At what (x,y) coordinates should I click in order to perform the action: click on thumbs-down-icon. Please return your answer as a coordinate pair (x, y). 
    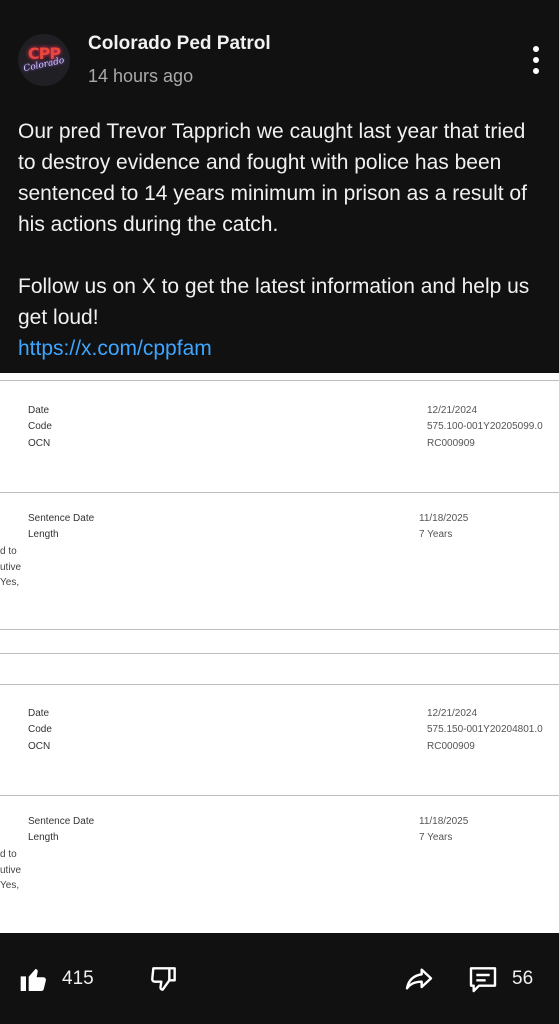
    Looking at the image, I should click on (164, 979).